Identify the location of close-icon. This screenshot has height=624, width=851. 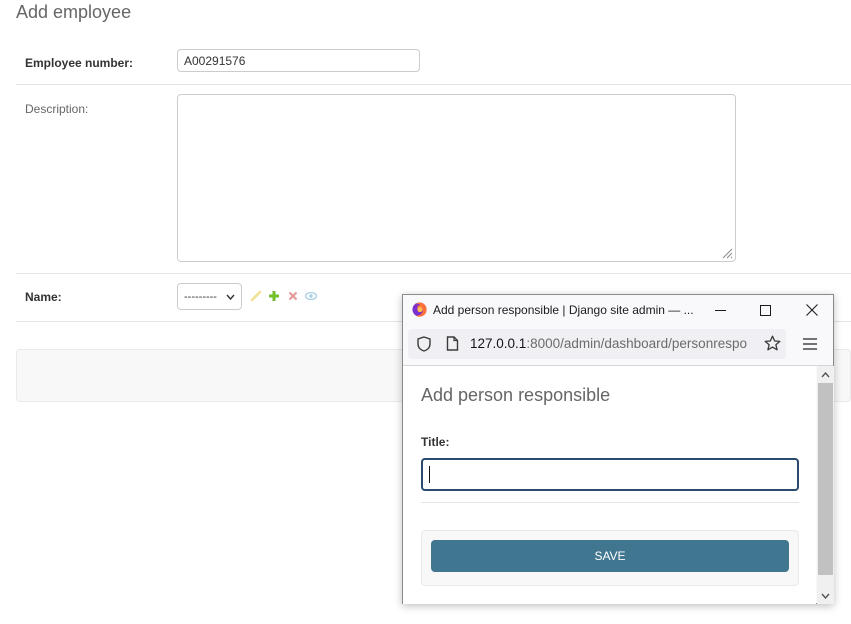
(811, 310).